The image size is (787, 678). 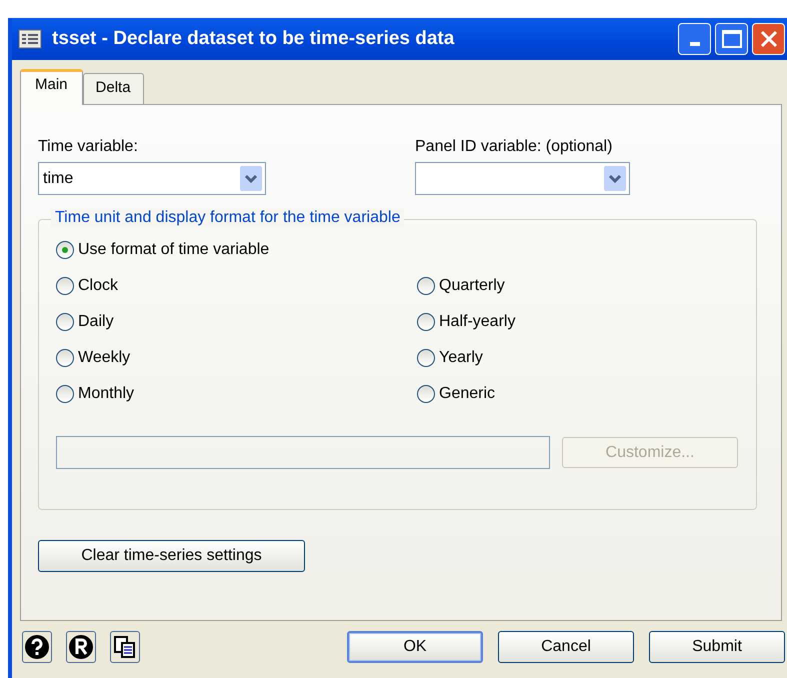 I want to click on radio-label: Weekly, so click(x=104, y=357).